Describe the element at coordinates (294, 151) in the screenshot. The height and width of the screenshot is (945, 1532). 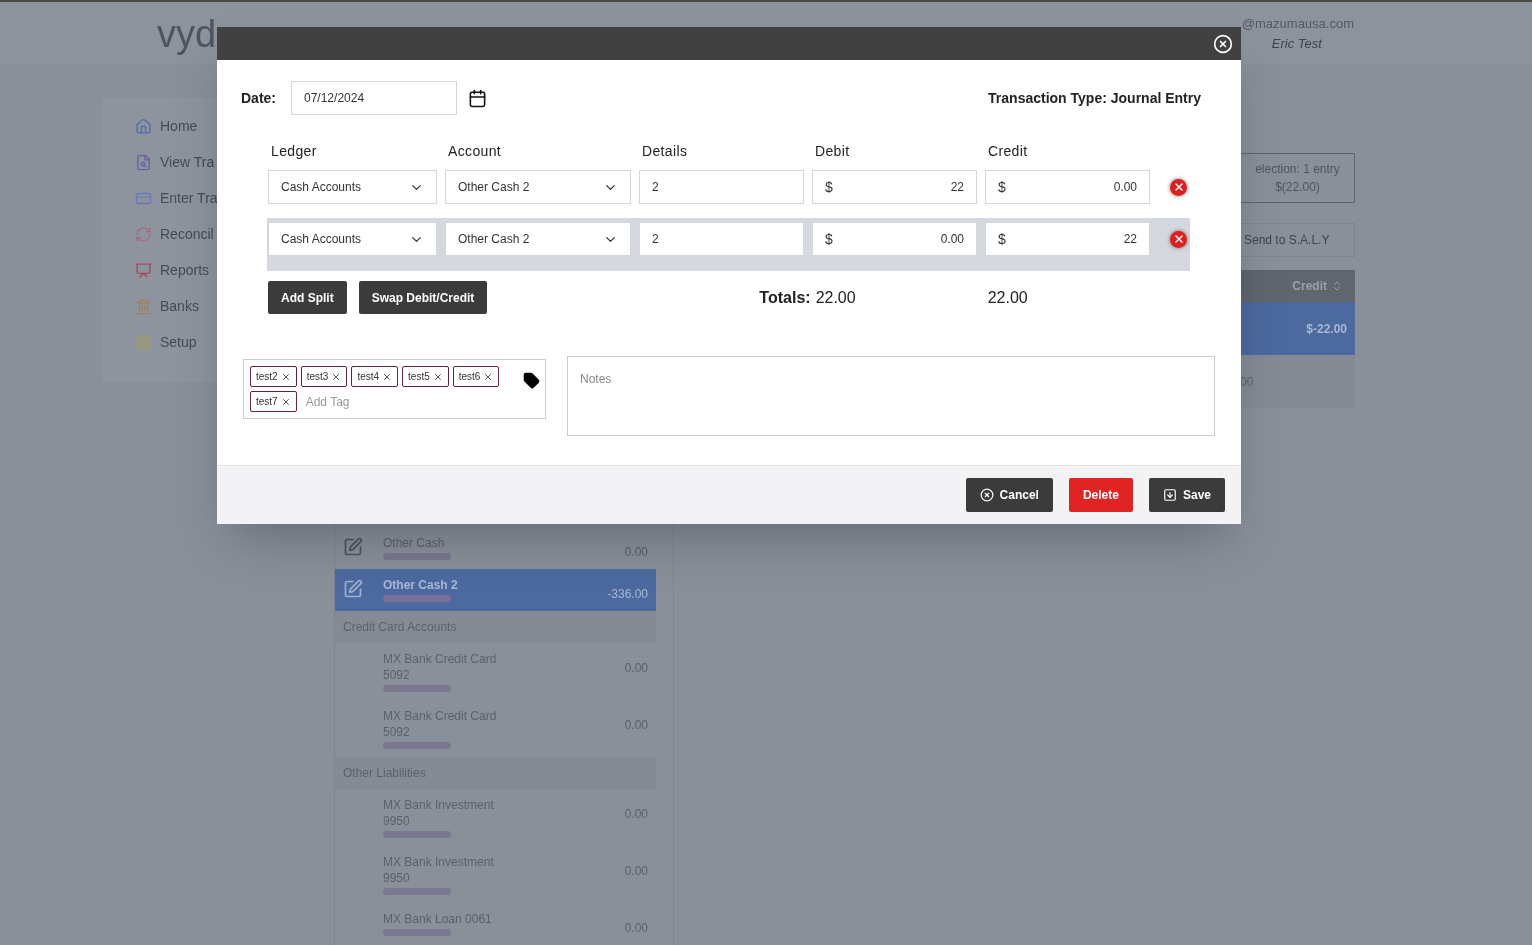
I see `column-heading: Ledger` at that location.